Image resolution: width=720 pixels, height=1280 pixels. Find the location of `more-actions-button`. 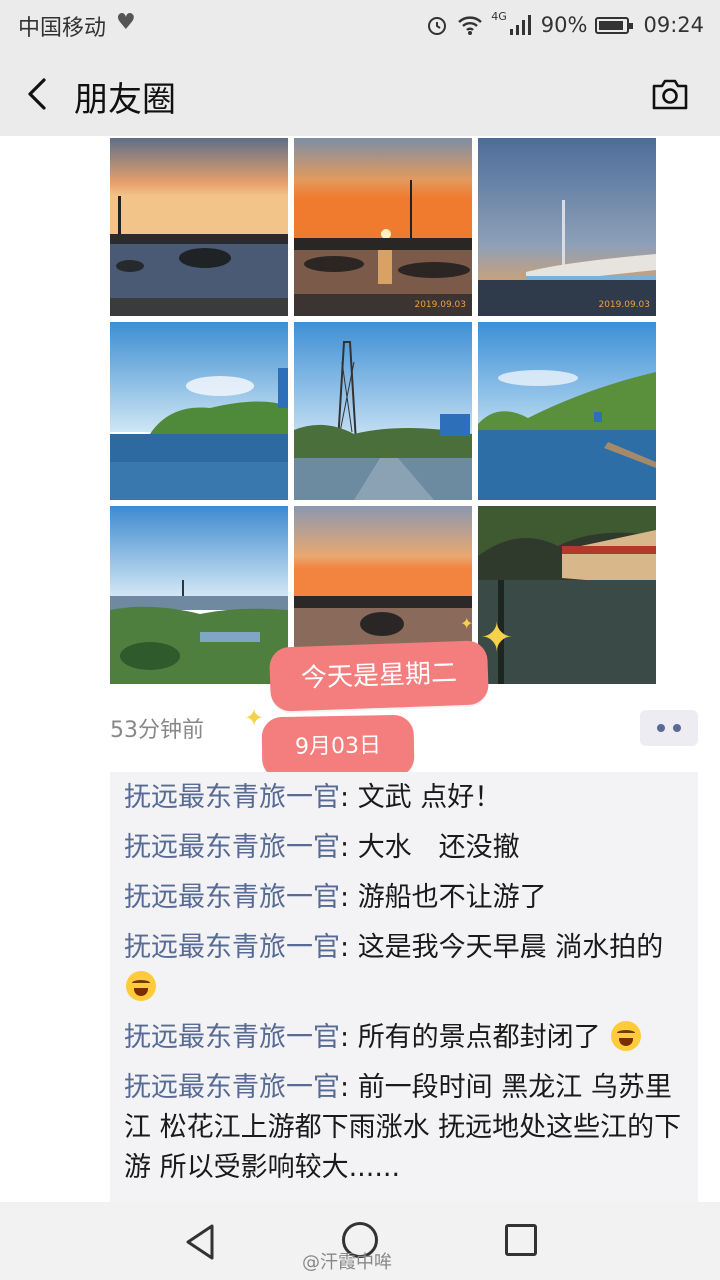

more-actions-button is located at coordinates (669, 728).